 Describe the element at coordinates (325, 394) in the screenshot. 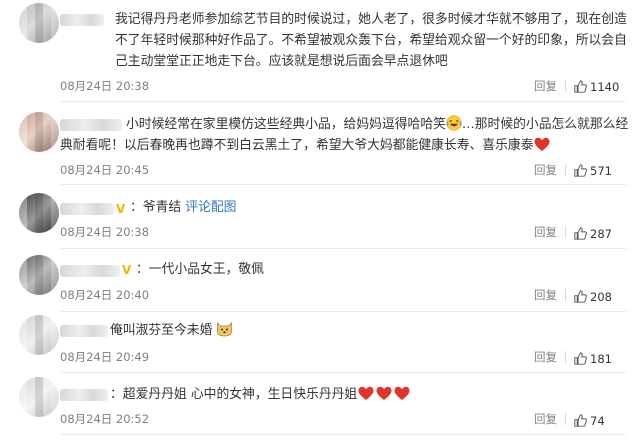

I see `comment-text: ：超爱丹丹姐 心中的女神，生日快乐丹丹姐` at that location.